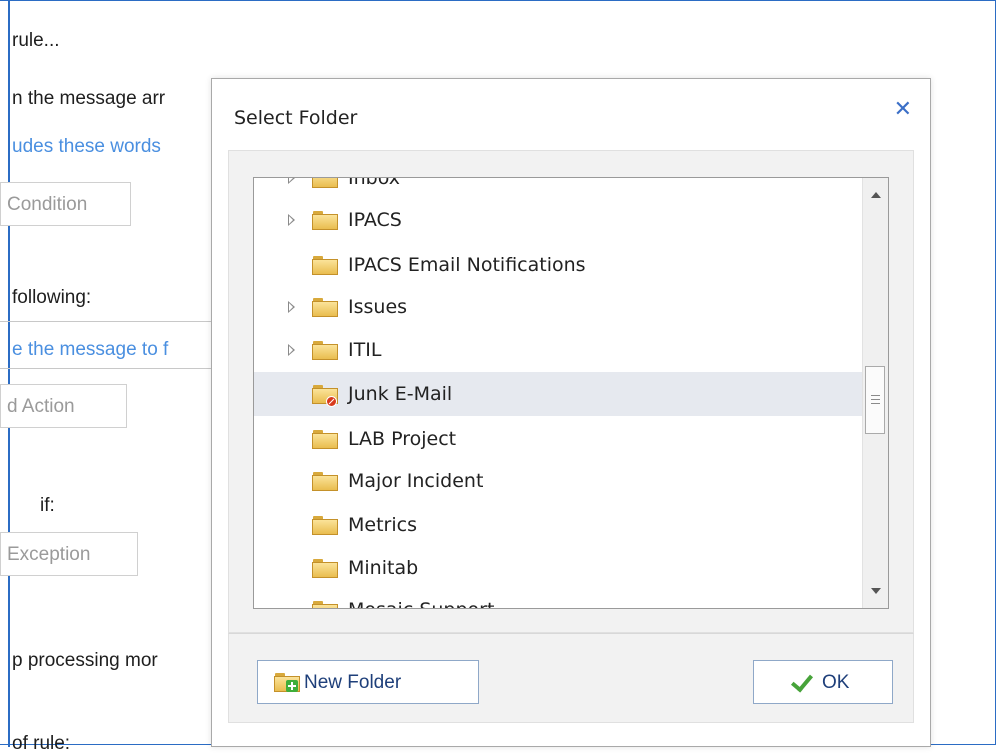 The width and height of the screenshot is (998, 755). I want to click on do-following-label: following:, so click(52, 297).